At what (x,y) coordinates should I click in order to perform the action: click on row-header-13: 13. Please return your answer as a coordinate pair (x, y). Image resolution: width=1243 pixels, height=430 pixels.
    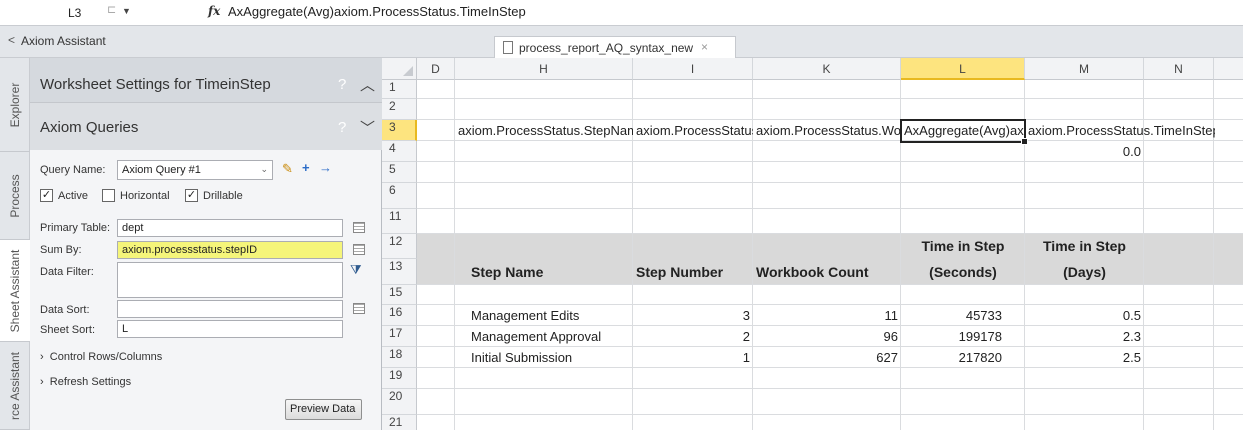
    Looking at the image, I should click on (399, 272).